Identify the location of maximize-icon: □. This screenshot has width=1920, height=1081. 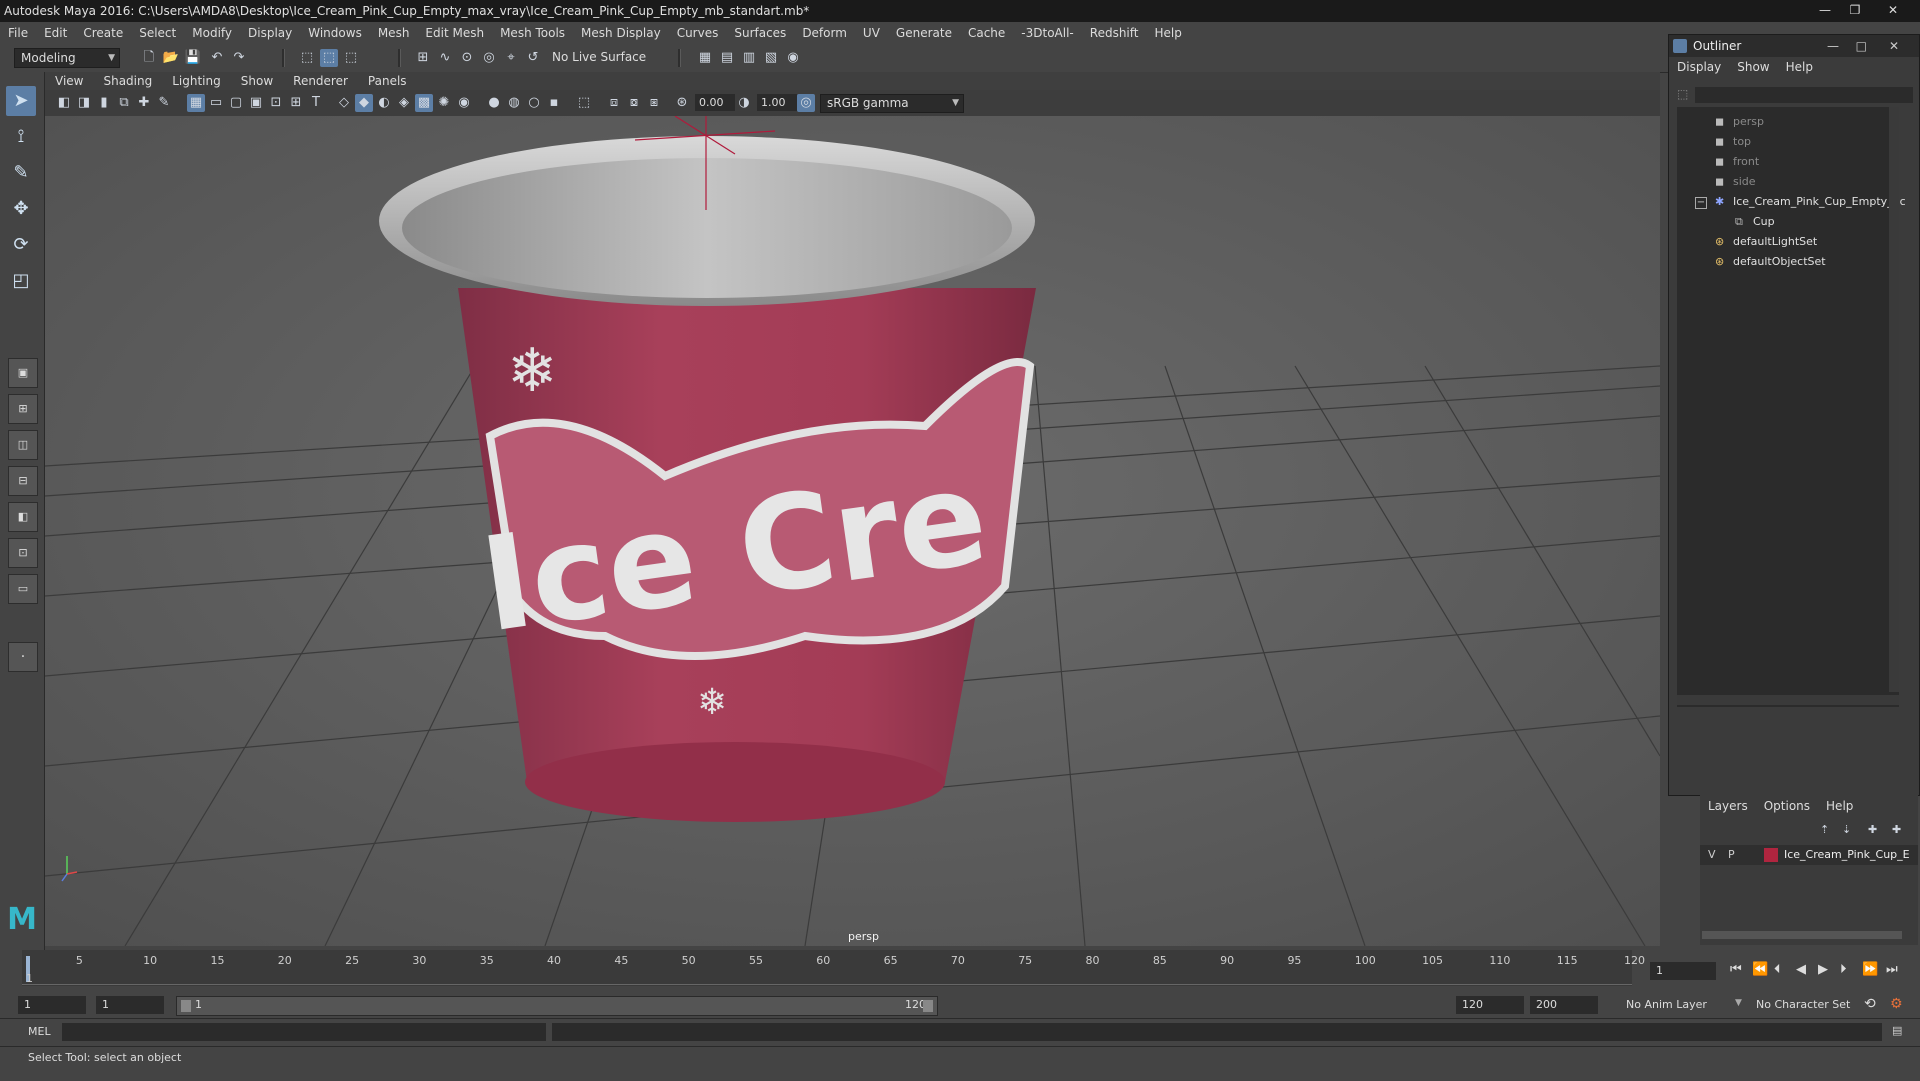
(1861, 46).